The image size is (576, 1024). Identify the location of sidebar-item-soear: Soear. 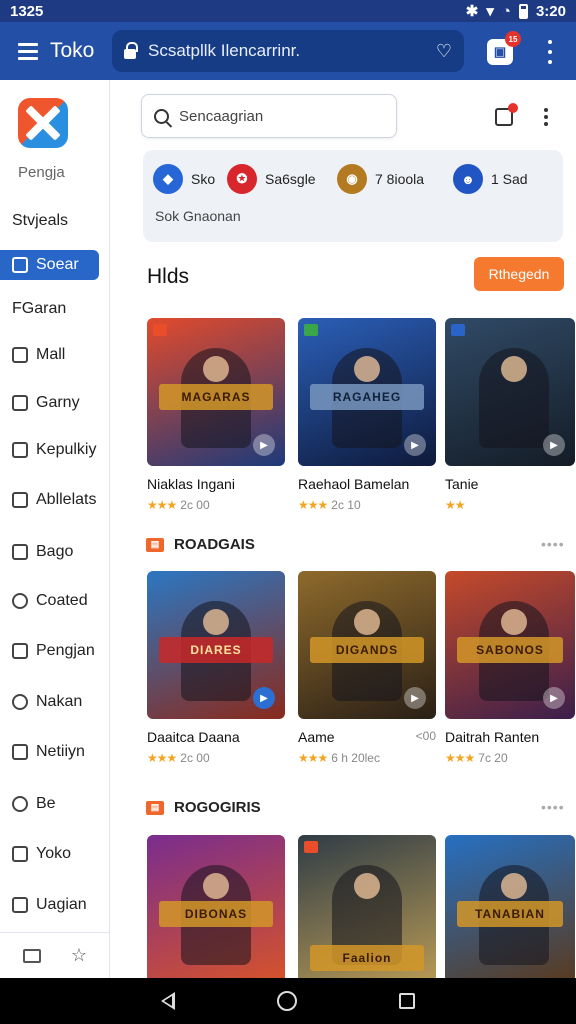
(49, 265).